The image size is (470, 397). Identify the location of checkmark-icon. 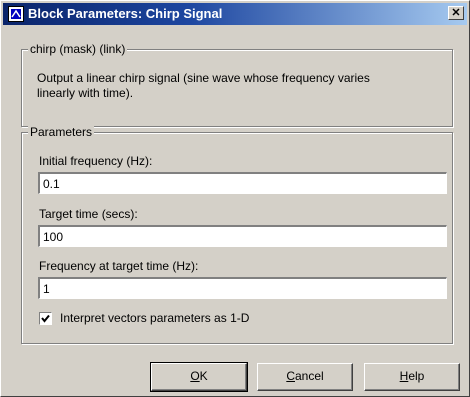
(45, 318).